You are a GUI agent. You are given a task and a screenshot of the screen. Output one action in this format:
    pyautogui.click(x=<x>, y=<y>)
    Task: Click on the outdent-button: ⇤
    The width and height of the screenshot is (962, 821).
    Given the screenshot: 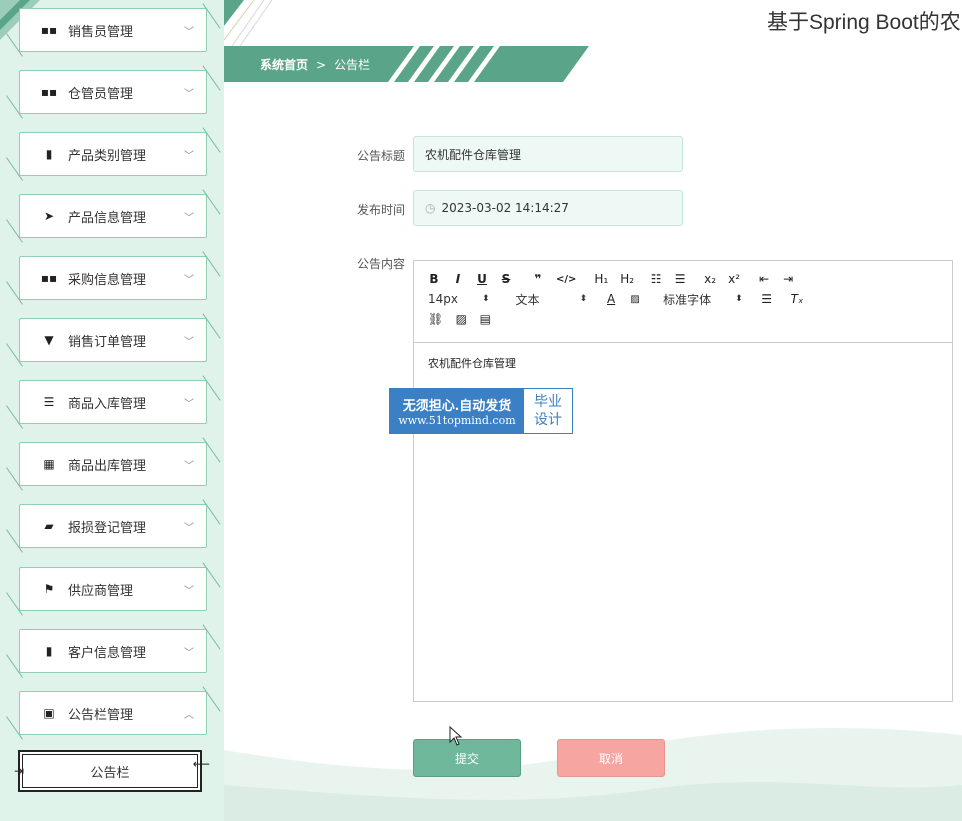 What is the action you would take?
    pyautogui.click(x=764, y=279)
    